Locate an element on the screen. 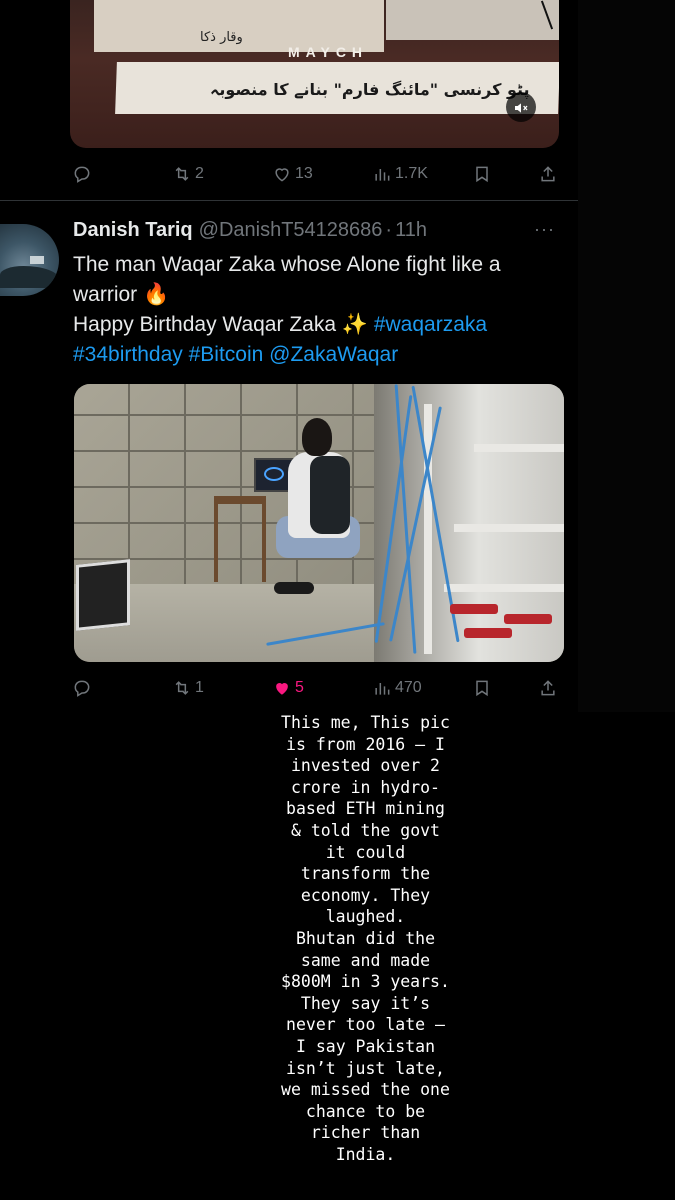 The width and height of the screenshot is (675, 1200). post-action-bar: 1 5 470 is located at coordinates (315, 688).